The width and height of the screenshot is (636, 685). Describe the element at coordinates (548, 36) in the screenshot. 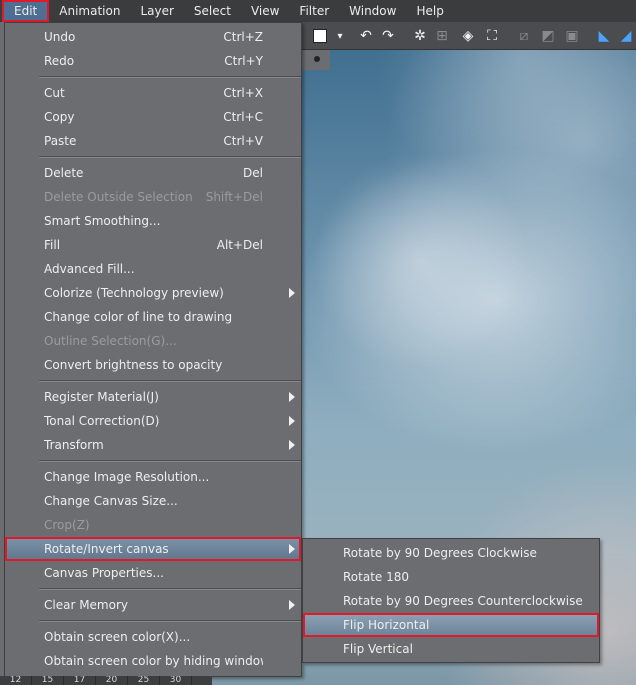

I see `invert-selection-icon: ◩` at that location.